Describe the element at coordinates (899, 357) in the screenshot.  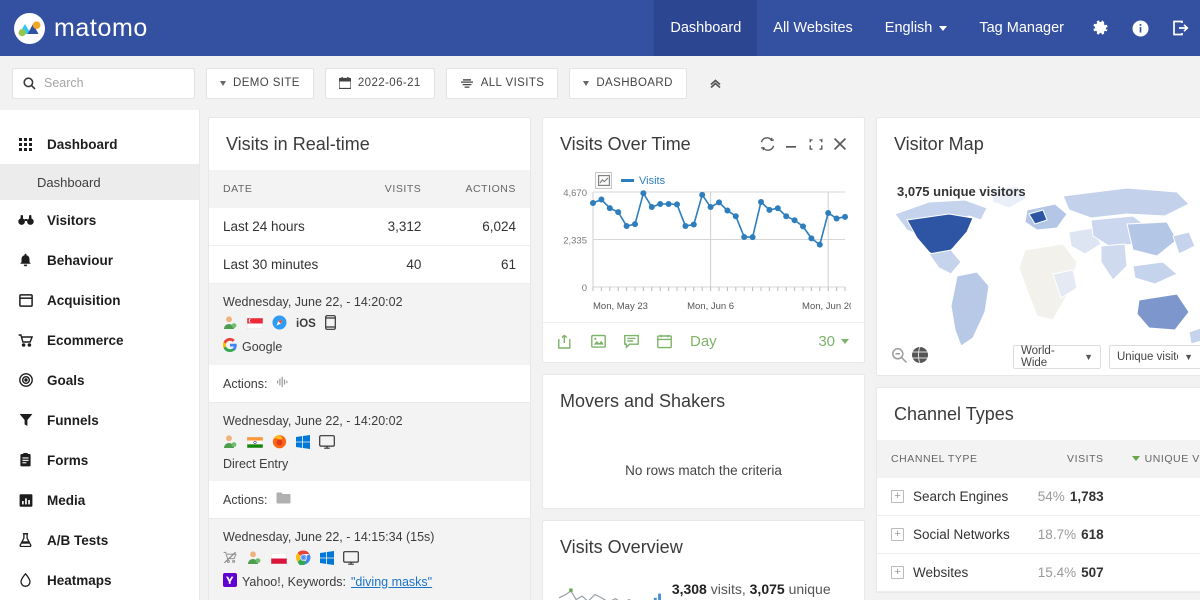
I see `zoom-out-icon` at that location.